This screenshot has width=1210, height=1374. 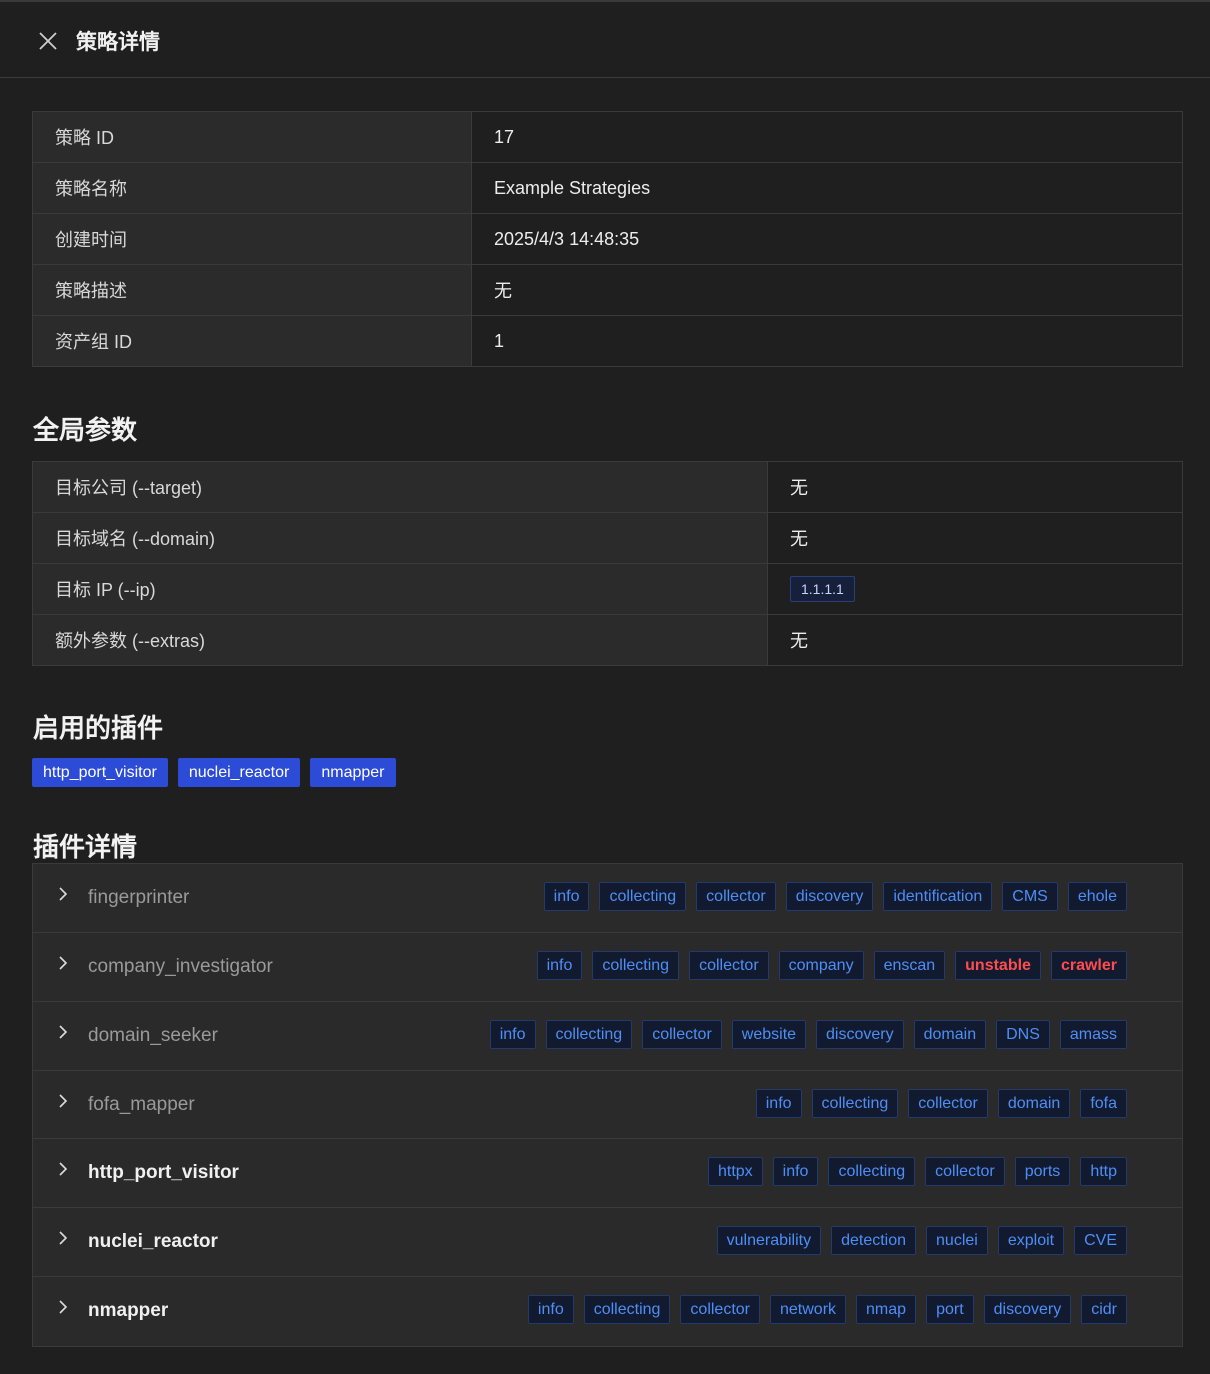 I want to click on plugin-tag: CMS, so click(x=1030, y=896).